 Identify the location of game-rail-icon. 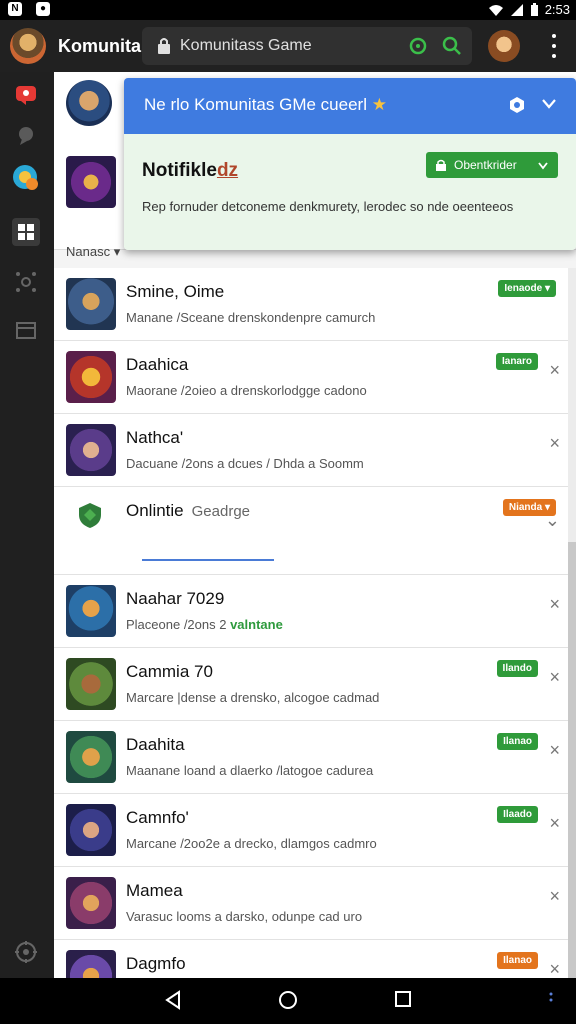
(26, 178).